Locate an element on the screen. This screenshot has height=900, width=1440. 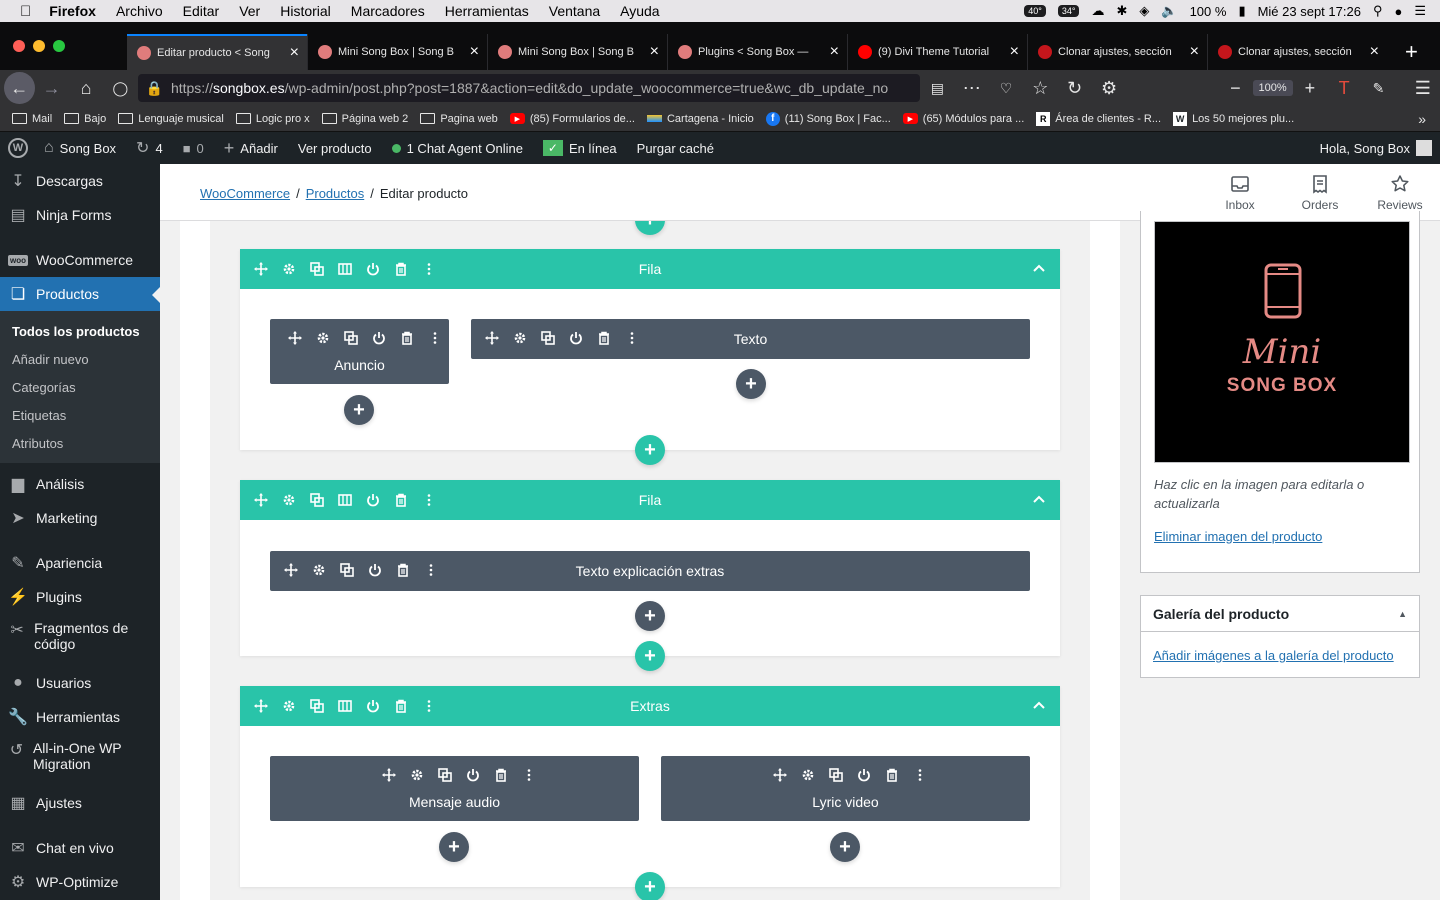
menu-marcadores: Marcadores is located at coordinates (388, 11).